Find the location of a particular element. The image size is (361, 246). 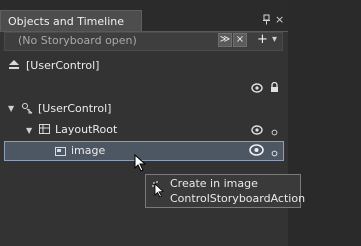

collapse-storyboard-button: ≫ is located at coordinates (225, 40).